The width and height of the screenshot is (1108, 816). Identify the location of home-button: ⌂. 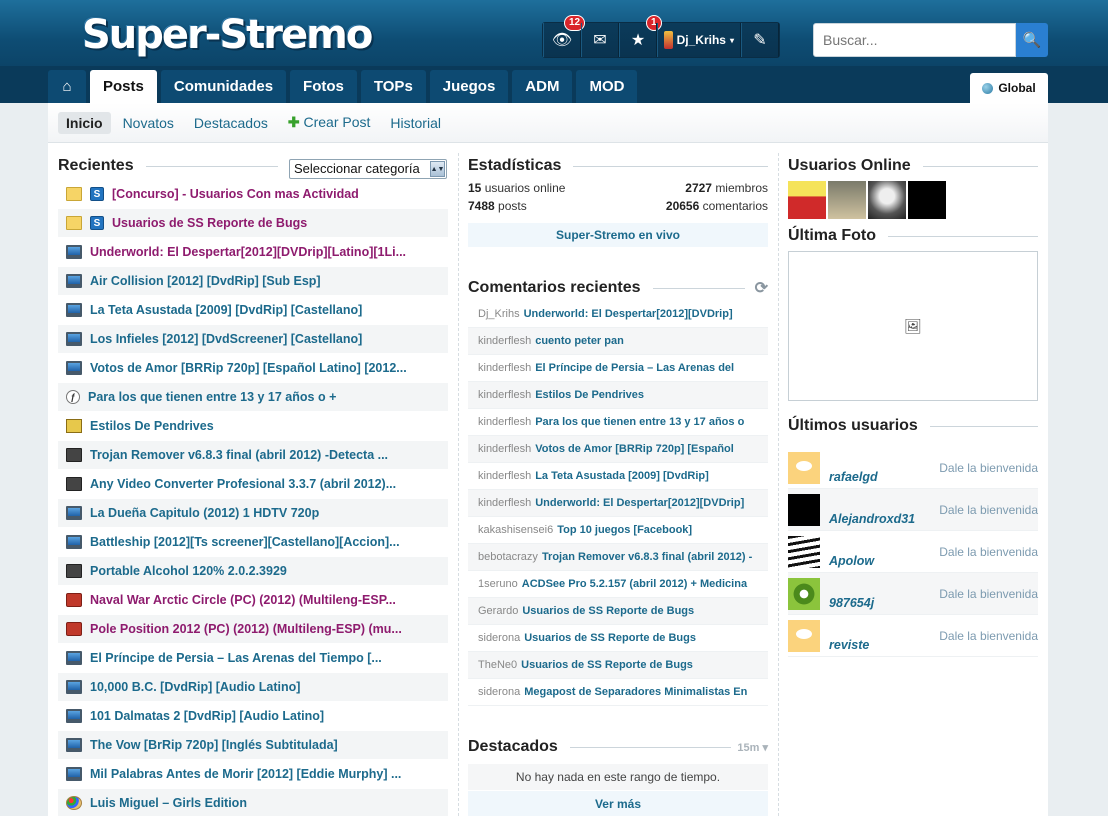
(67, 86).